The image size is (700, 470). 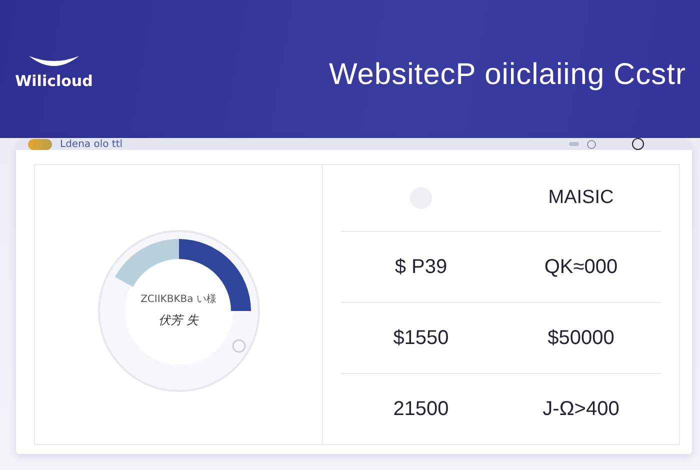 What do you see at coordinates (178, 299) in the screenshot?
I see `chart-label: ZCIIKBKBa い様` at bounding box center [178, 299].